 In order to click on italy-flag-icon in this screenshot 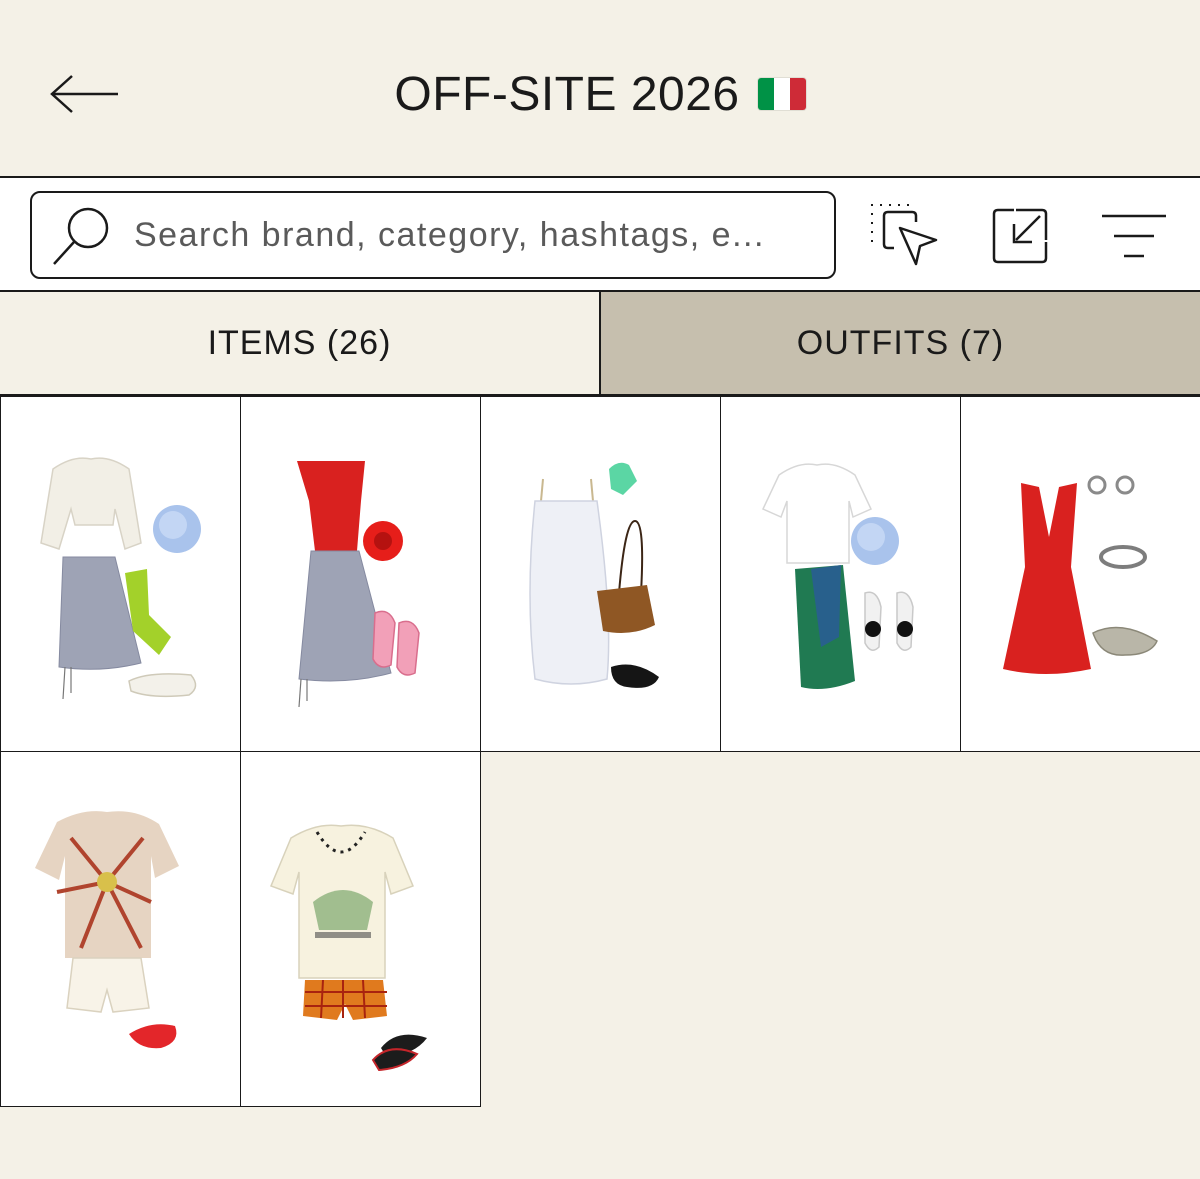, I will do `click(781, 94)`.